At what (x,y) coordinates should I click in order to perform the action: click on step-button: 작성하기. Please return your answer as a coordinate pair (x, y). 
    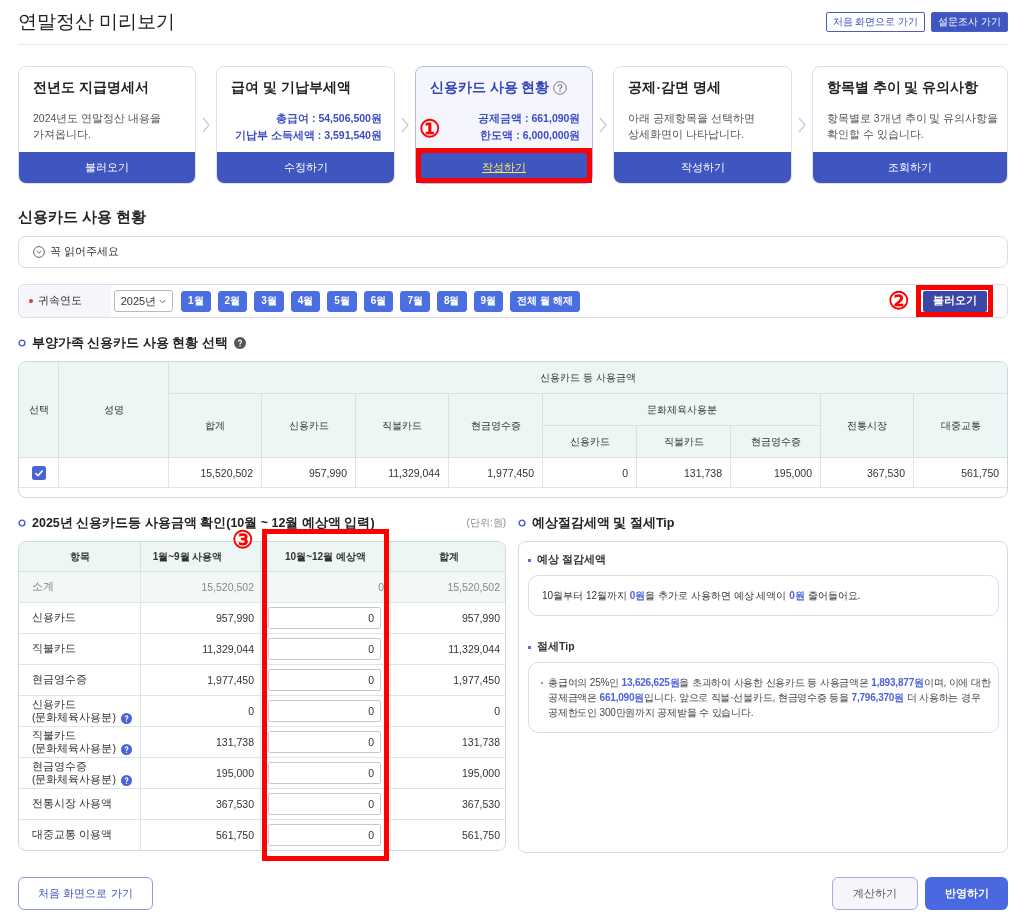
    Looking at the image, I should click on (702, 167).